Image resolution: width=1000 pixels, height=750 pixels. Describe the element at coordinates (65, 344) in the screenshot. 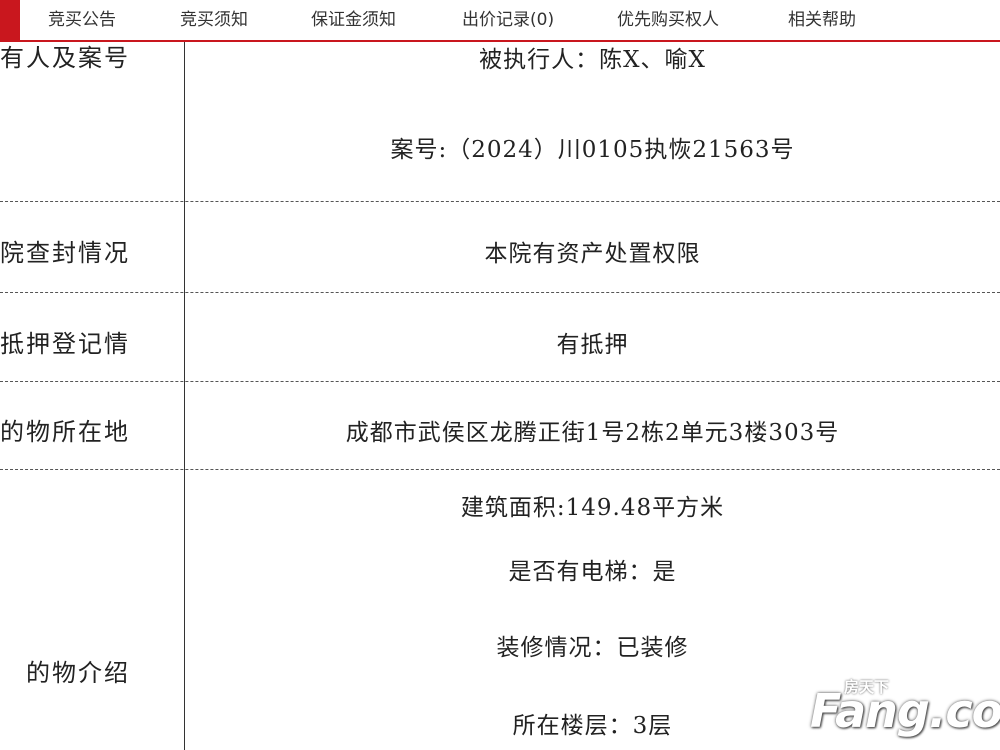

I see `row-label-mortgage-registration: 抵押登记情` at that location.